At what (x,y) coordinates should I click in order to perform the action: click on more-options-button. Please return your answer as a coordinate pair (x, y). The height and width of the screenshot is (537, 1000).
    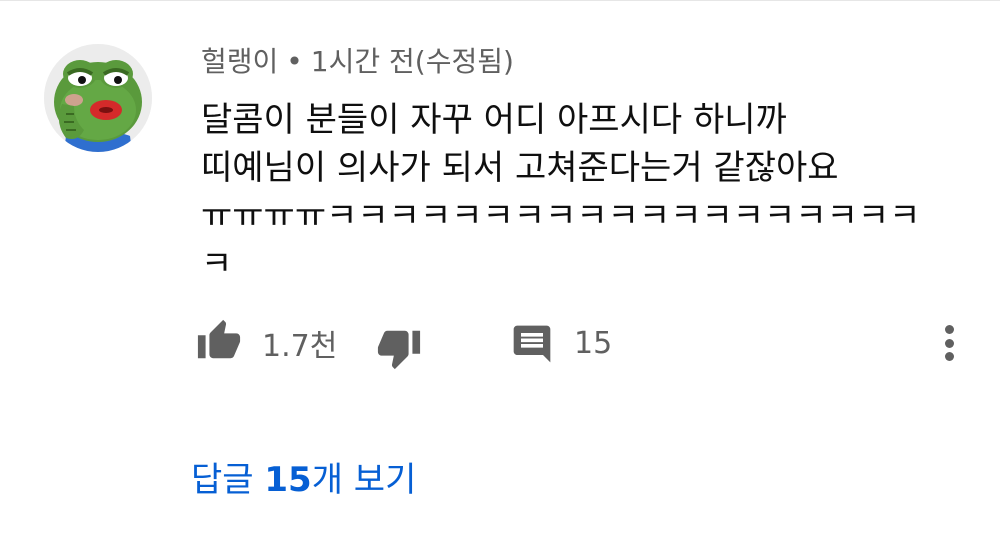
    Looking at the image, I should click on (949, 343).